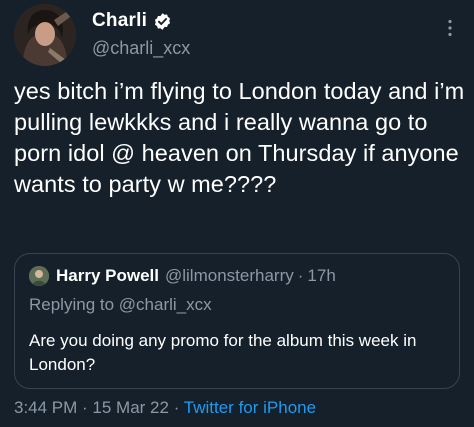  What do you see at coordinates (45, 35) in the screenshot?
I see `author-avatar` at bounding box center [45, 35].